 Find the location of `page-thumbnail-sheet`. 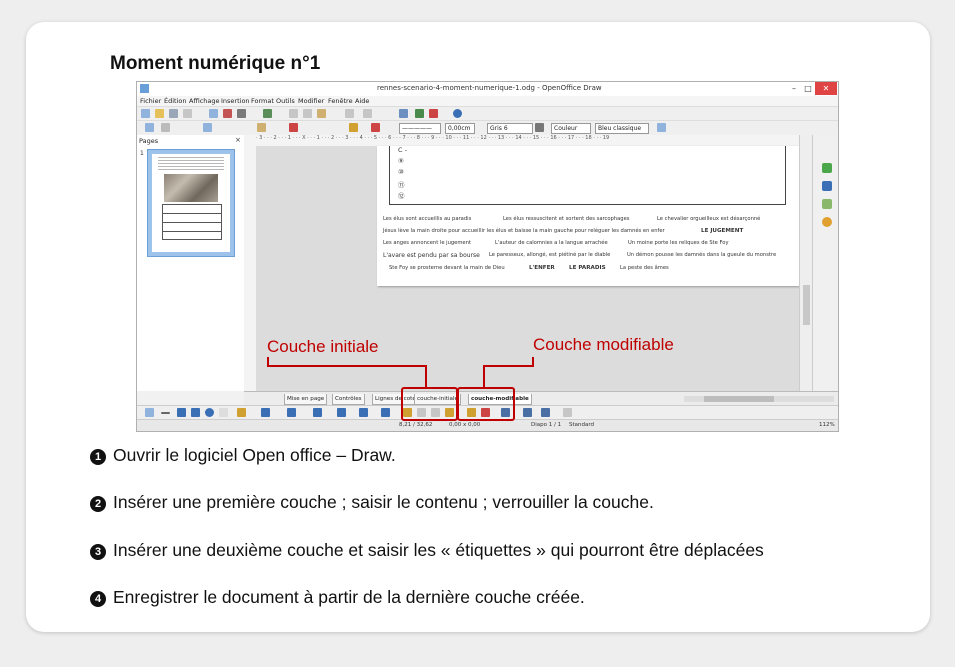

page-thumbnail-sheet is located at coordinates (191, 203).